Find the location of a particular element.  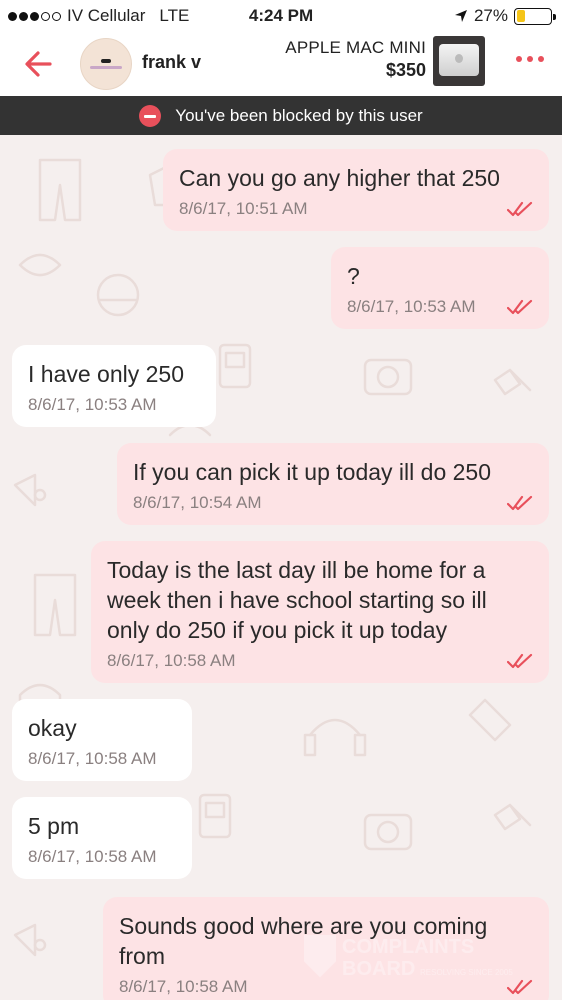

product-name: APPLE MAC MINI is located at coordinates (355, 47).